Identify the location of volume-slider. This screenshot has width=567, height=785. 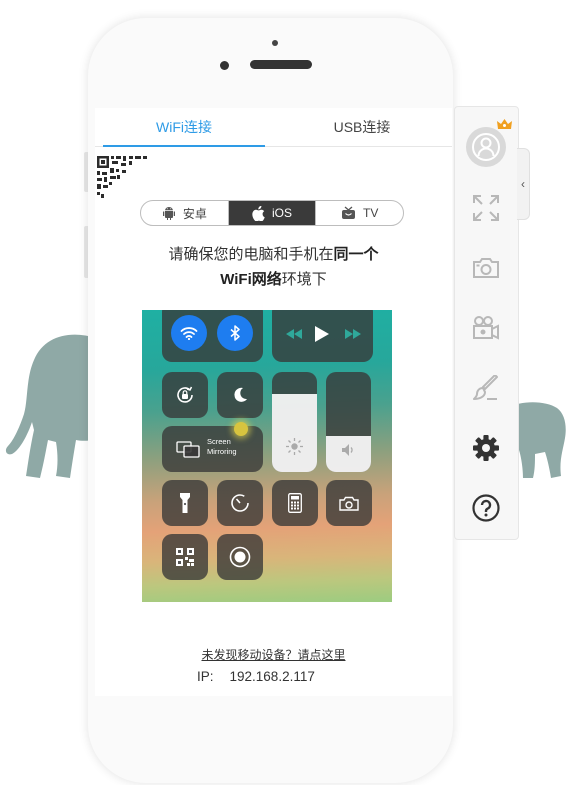
(348, 422).